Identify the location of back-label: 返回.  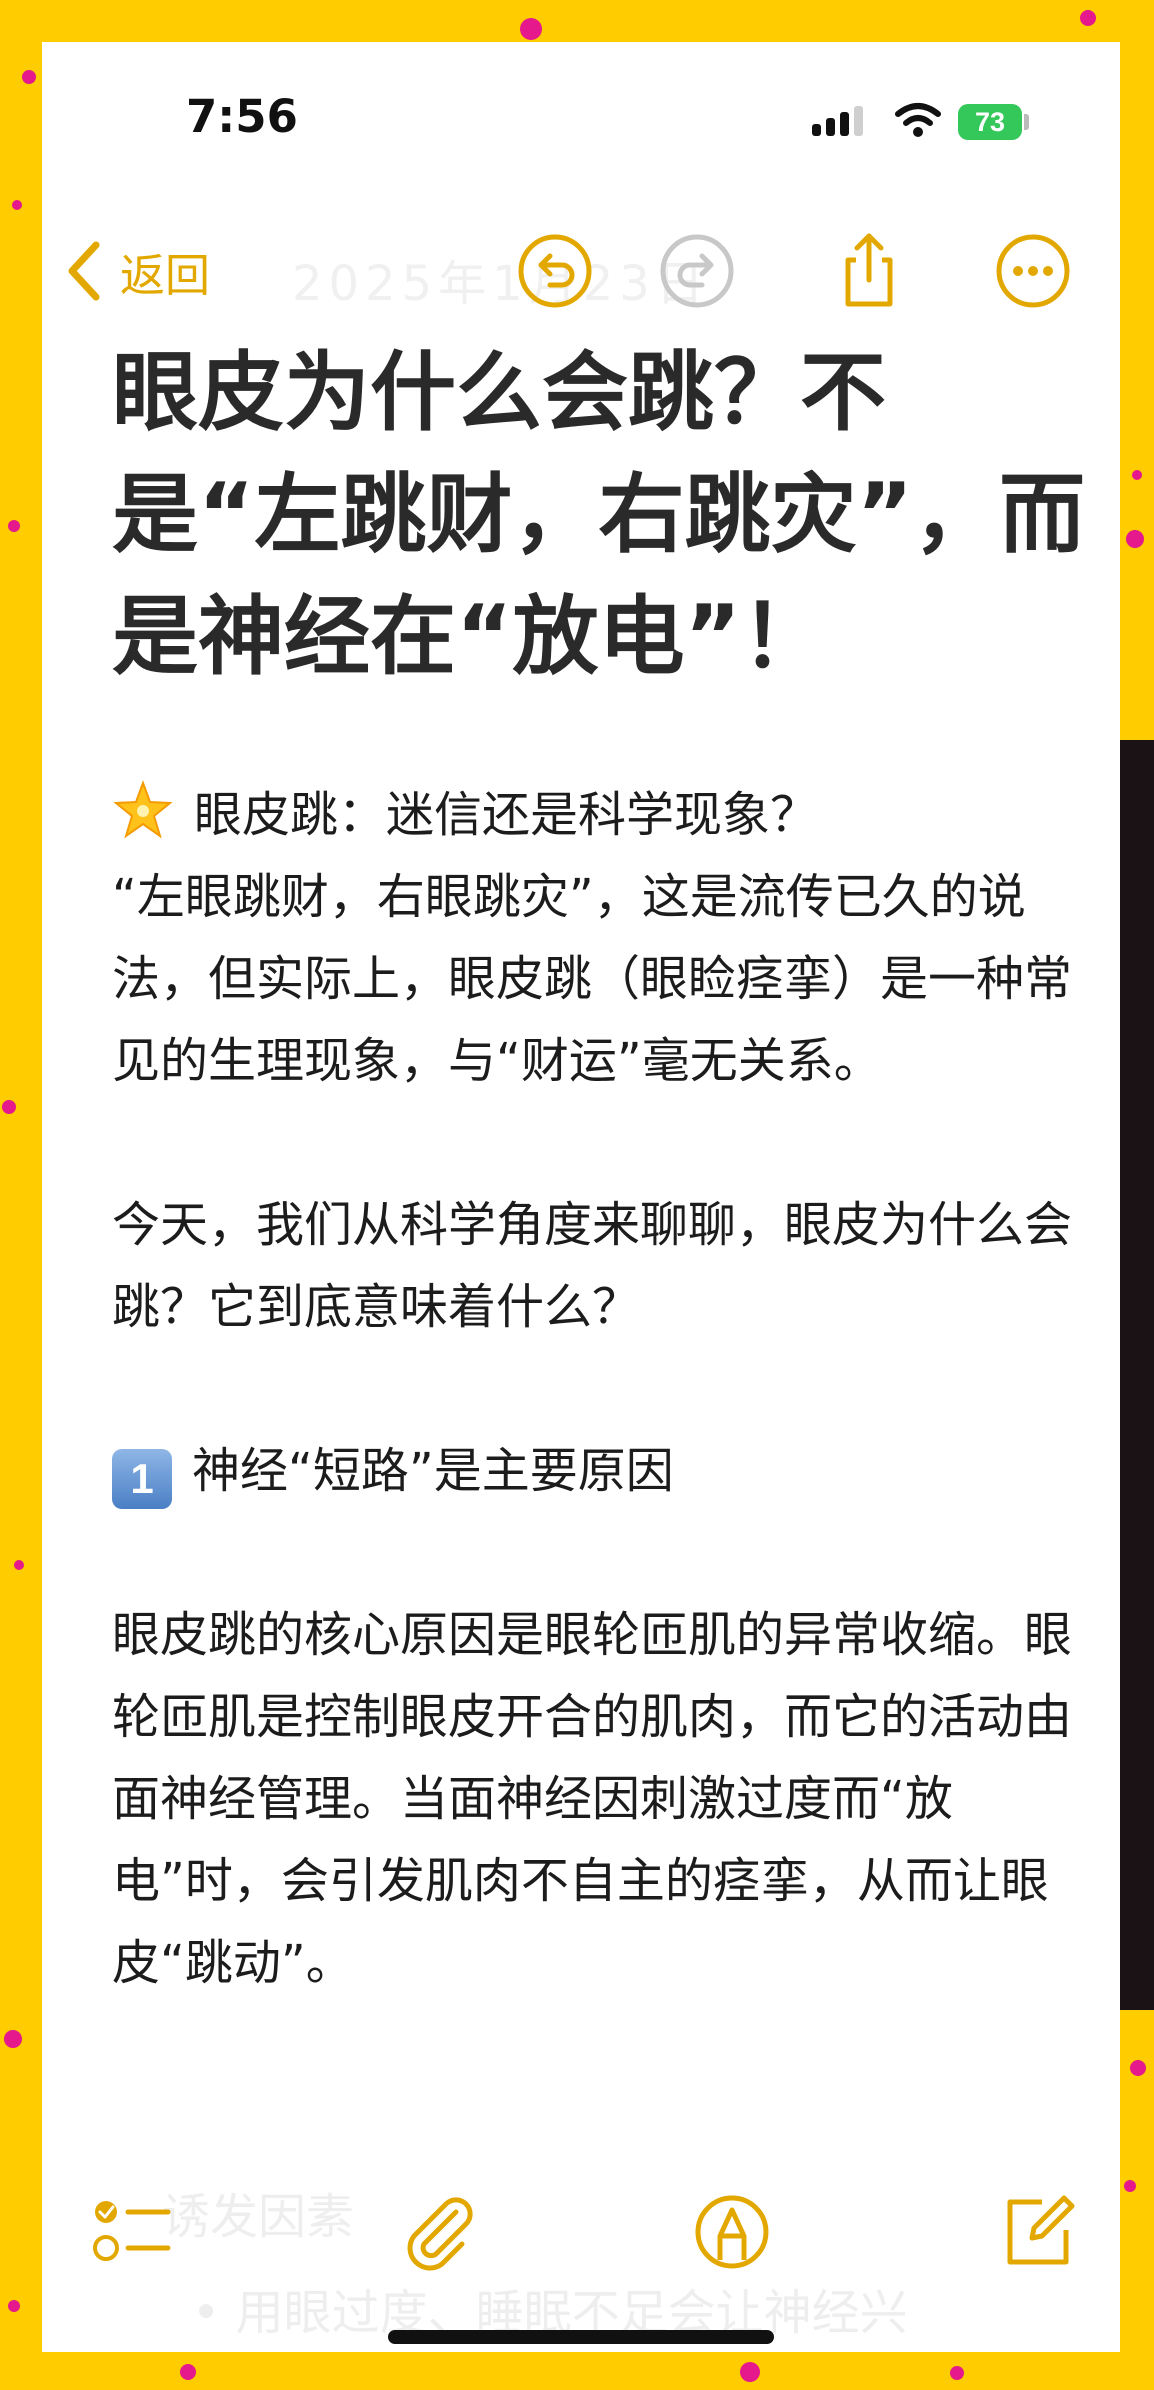
(165, 275).